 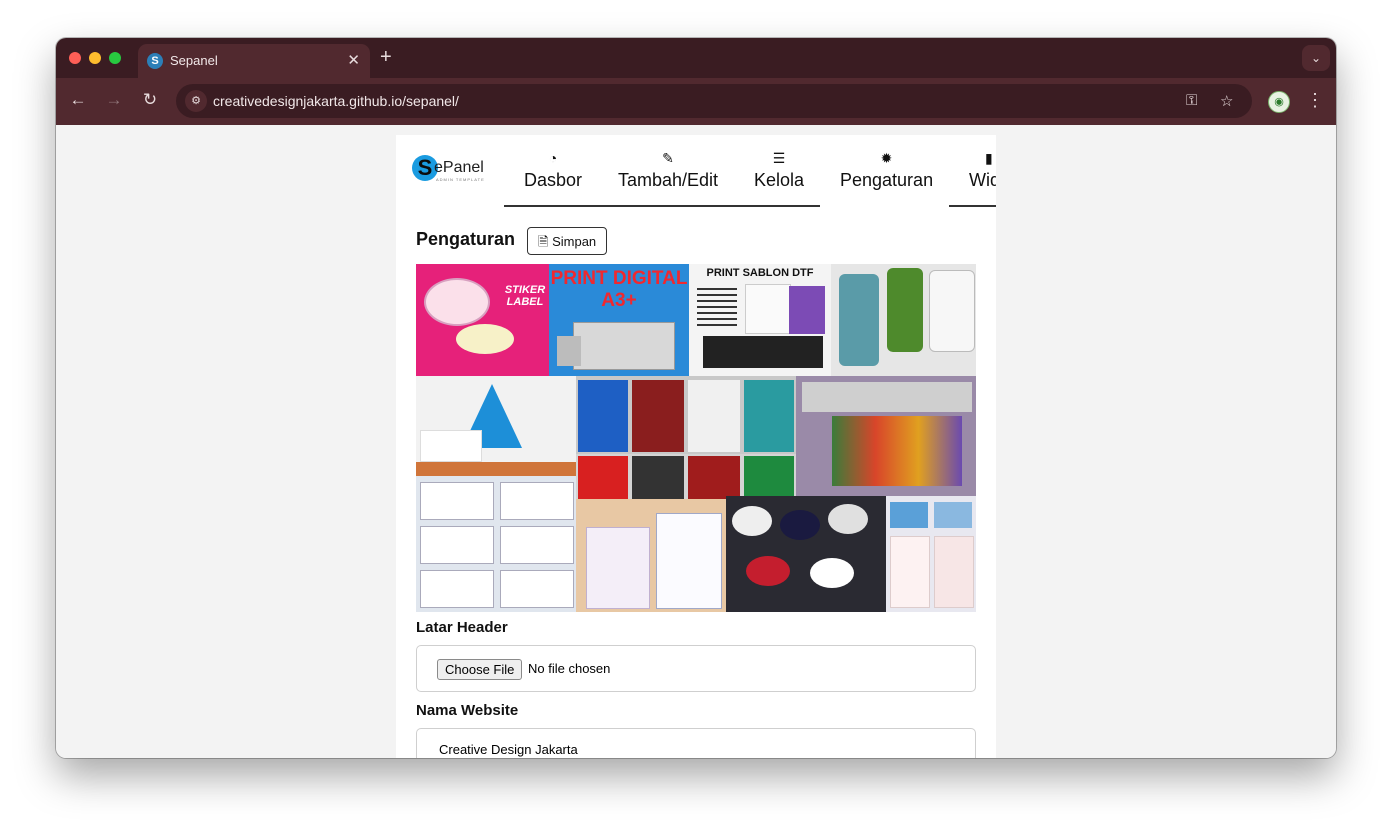 I want to click on logo-subtitle: ADMIN TEMPLATE, so click(x=460, y=179).